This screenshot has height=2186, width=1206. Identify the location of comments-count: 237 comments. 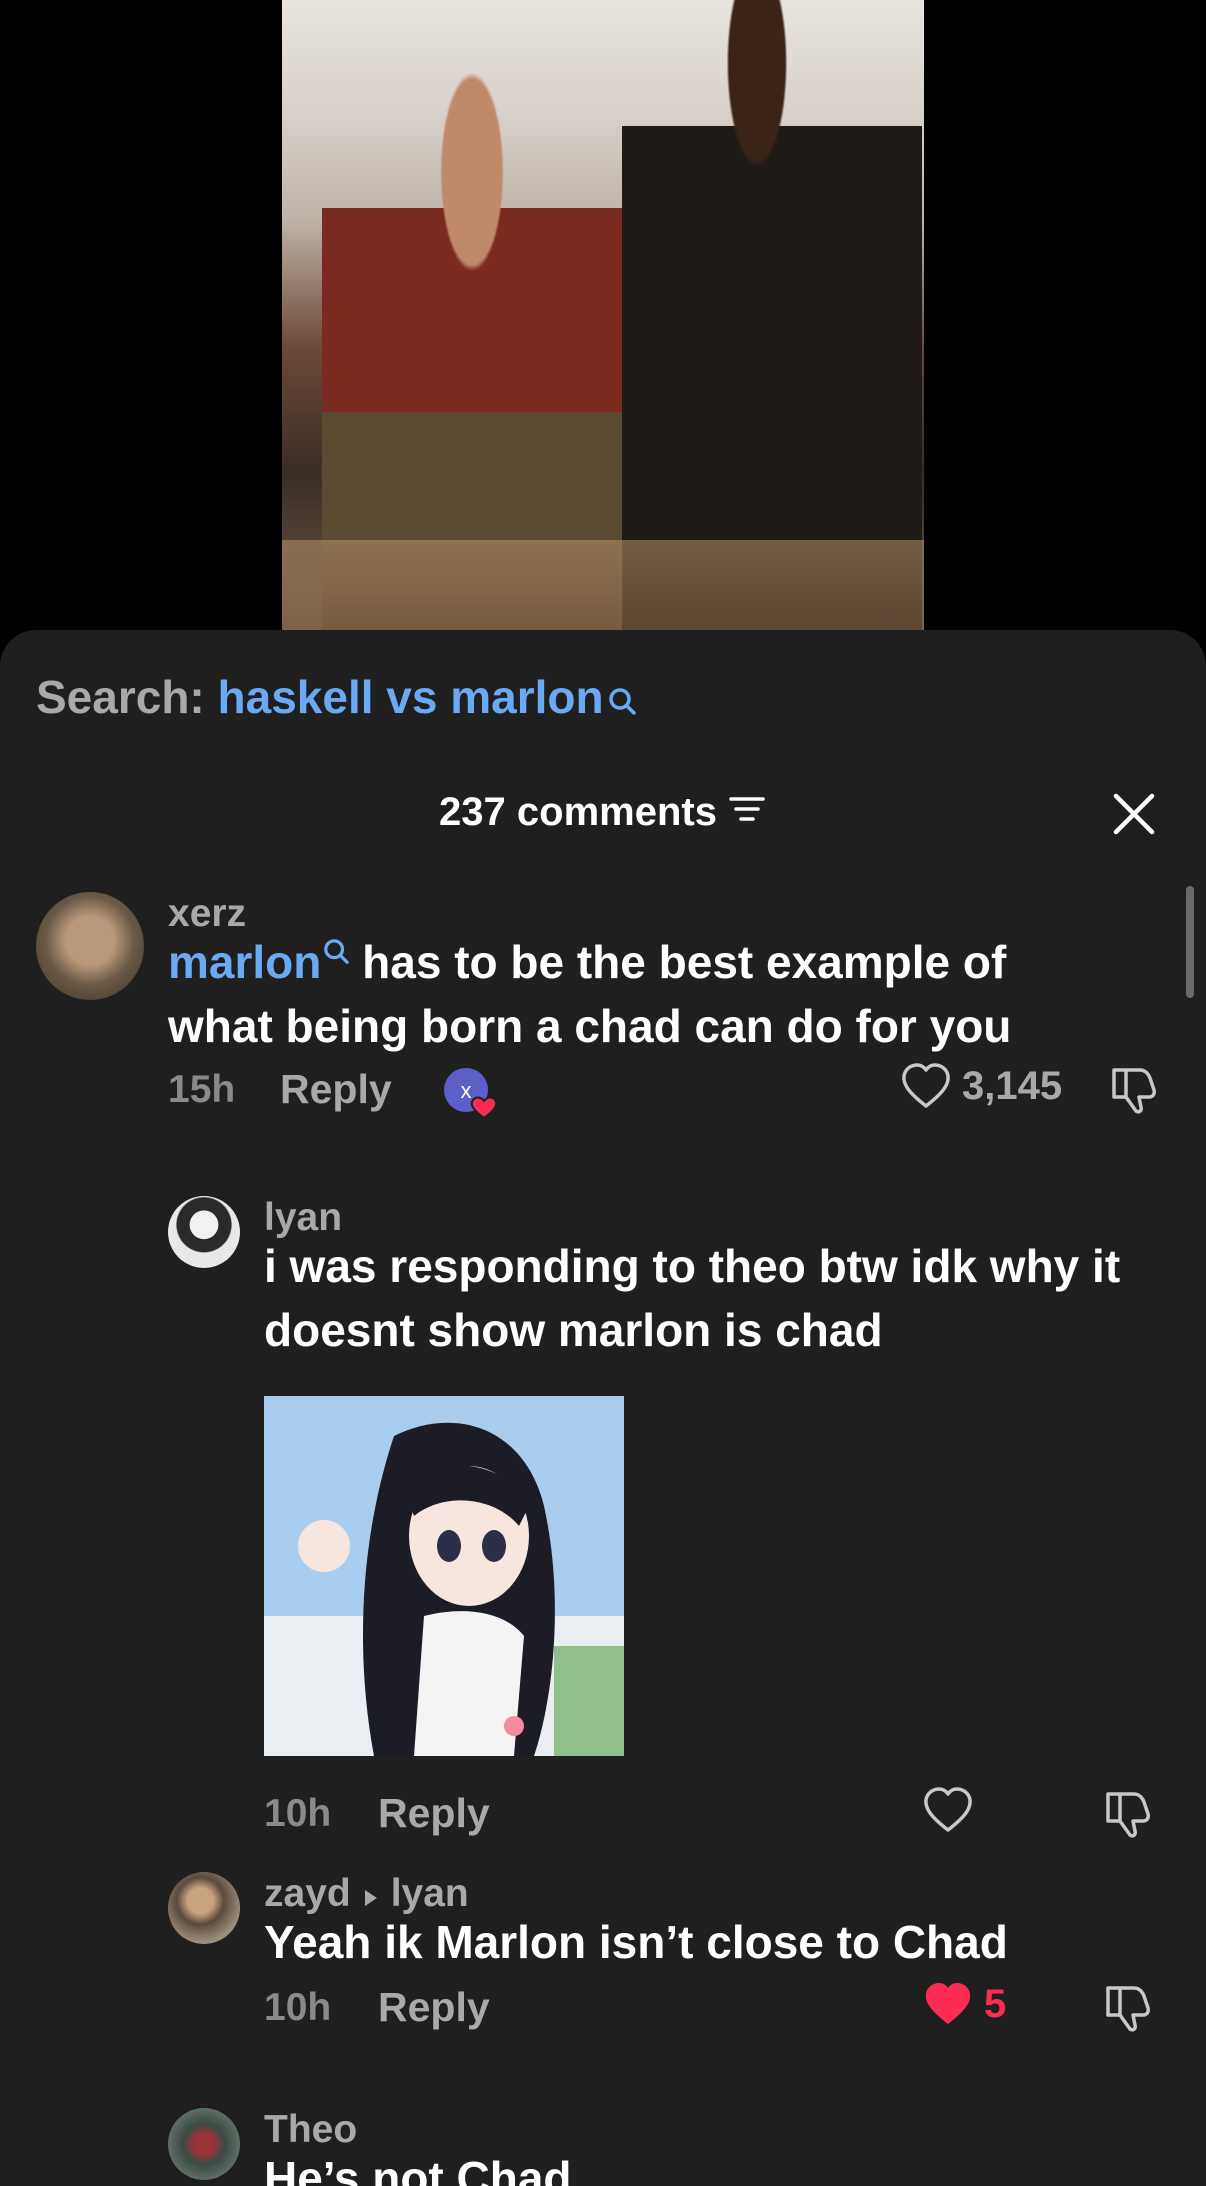
(603, 812).